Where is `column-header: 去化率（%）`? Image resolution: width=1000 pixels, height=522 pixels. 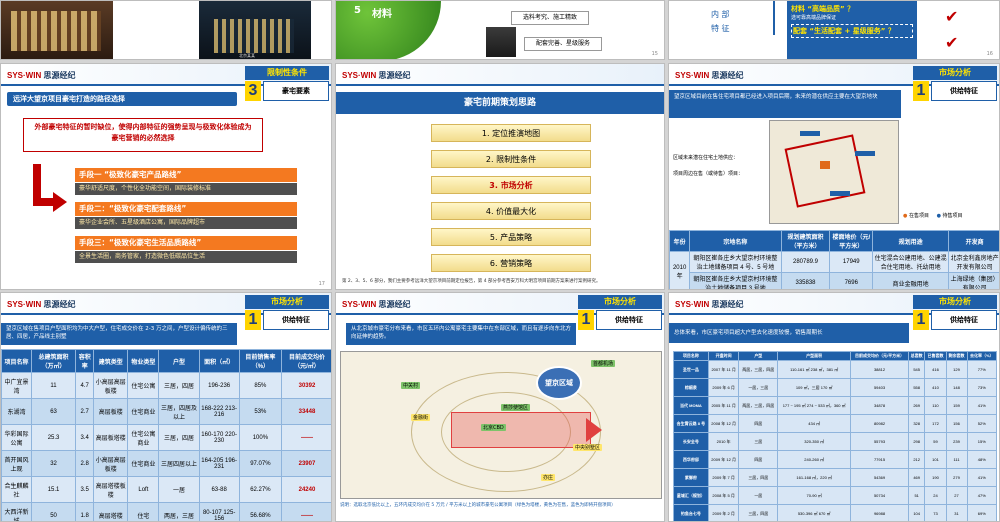
column-header: 去化率（%） is located at coordinates (982, 356).